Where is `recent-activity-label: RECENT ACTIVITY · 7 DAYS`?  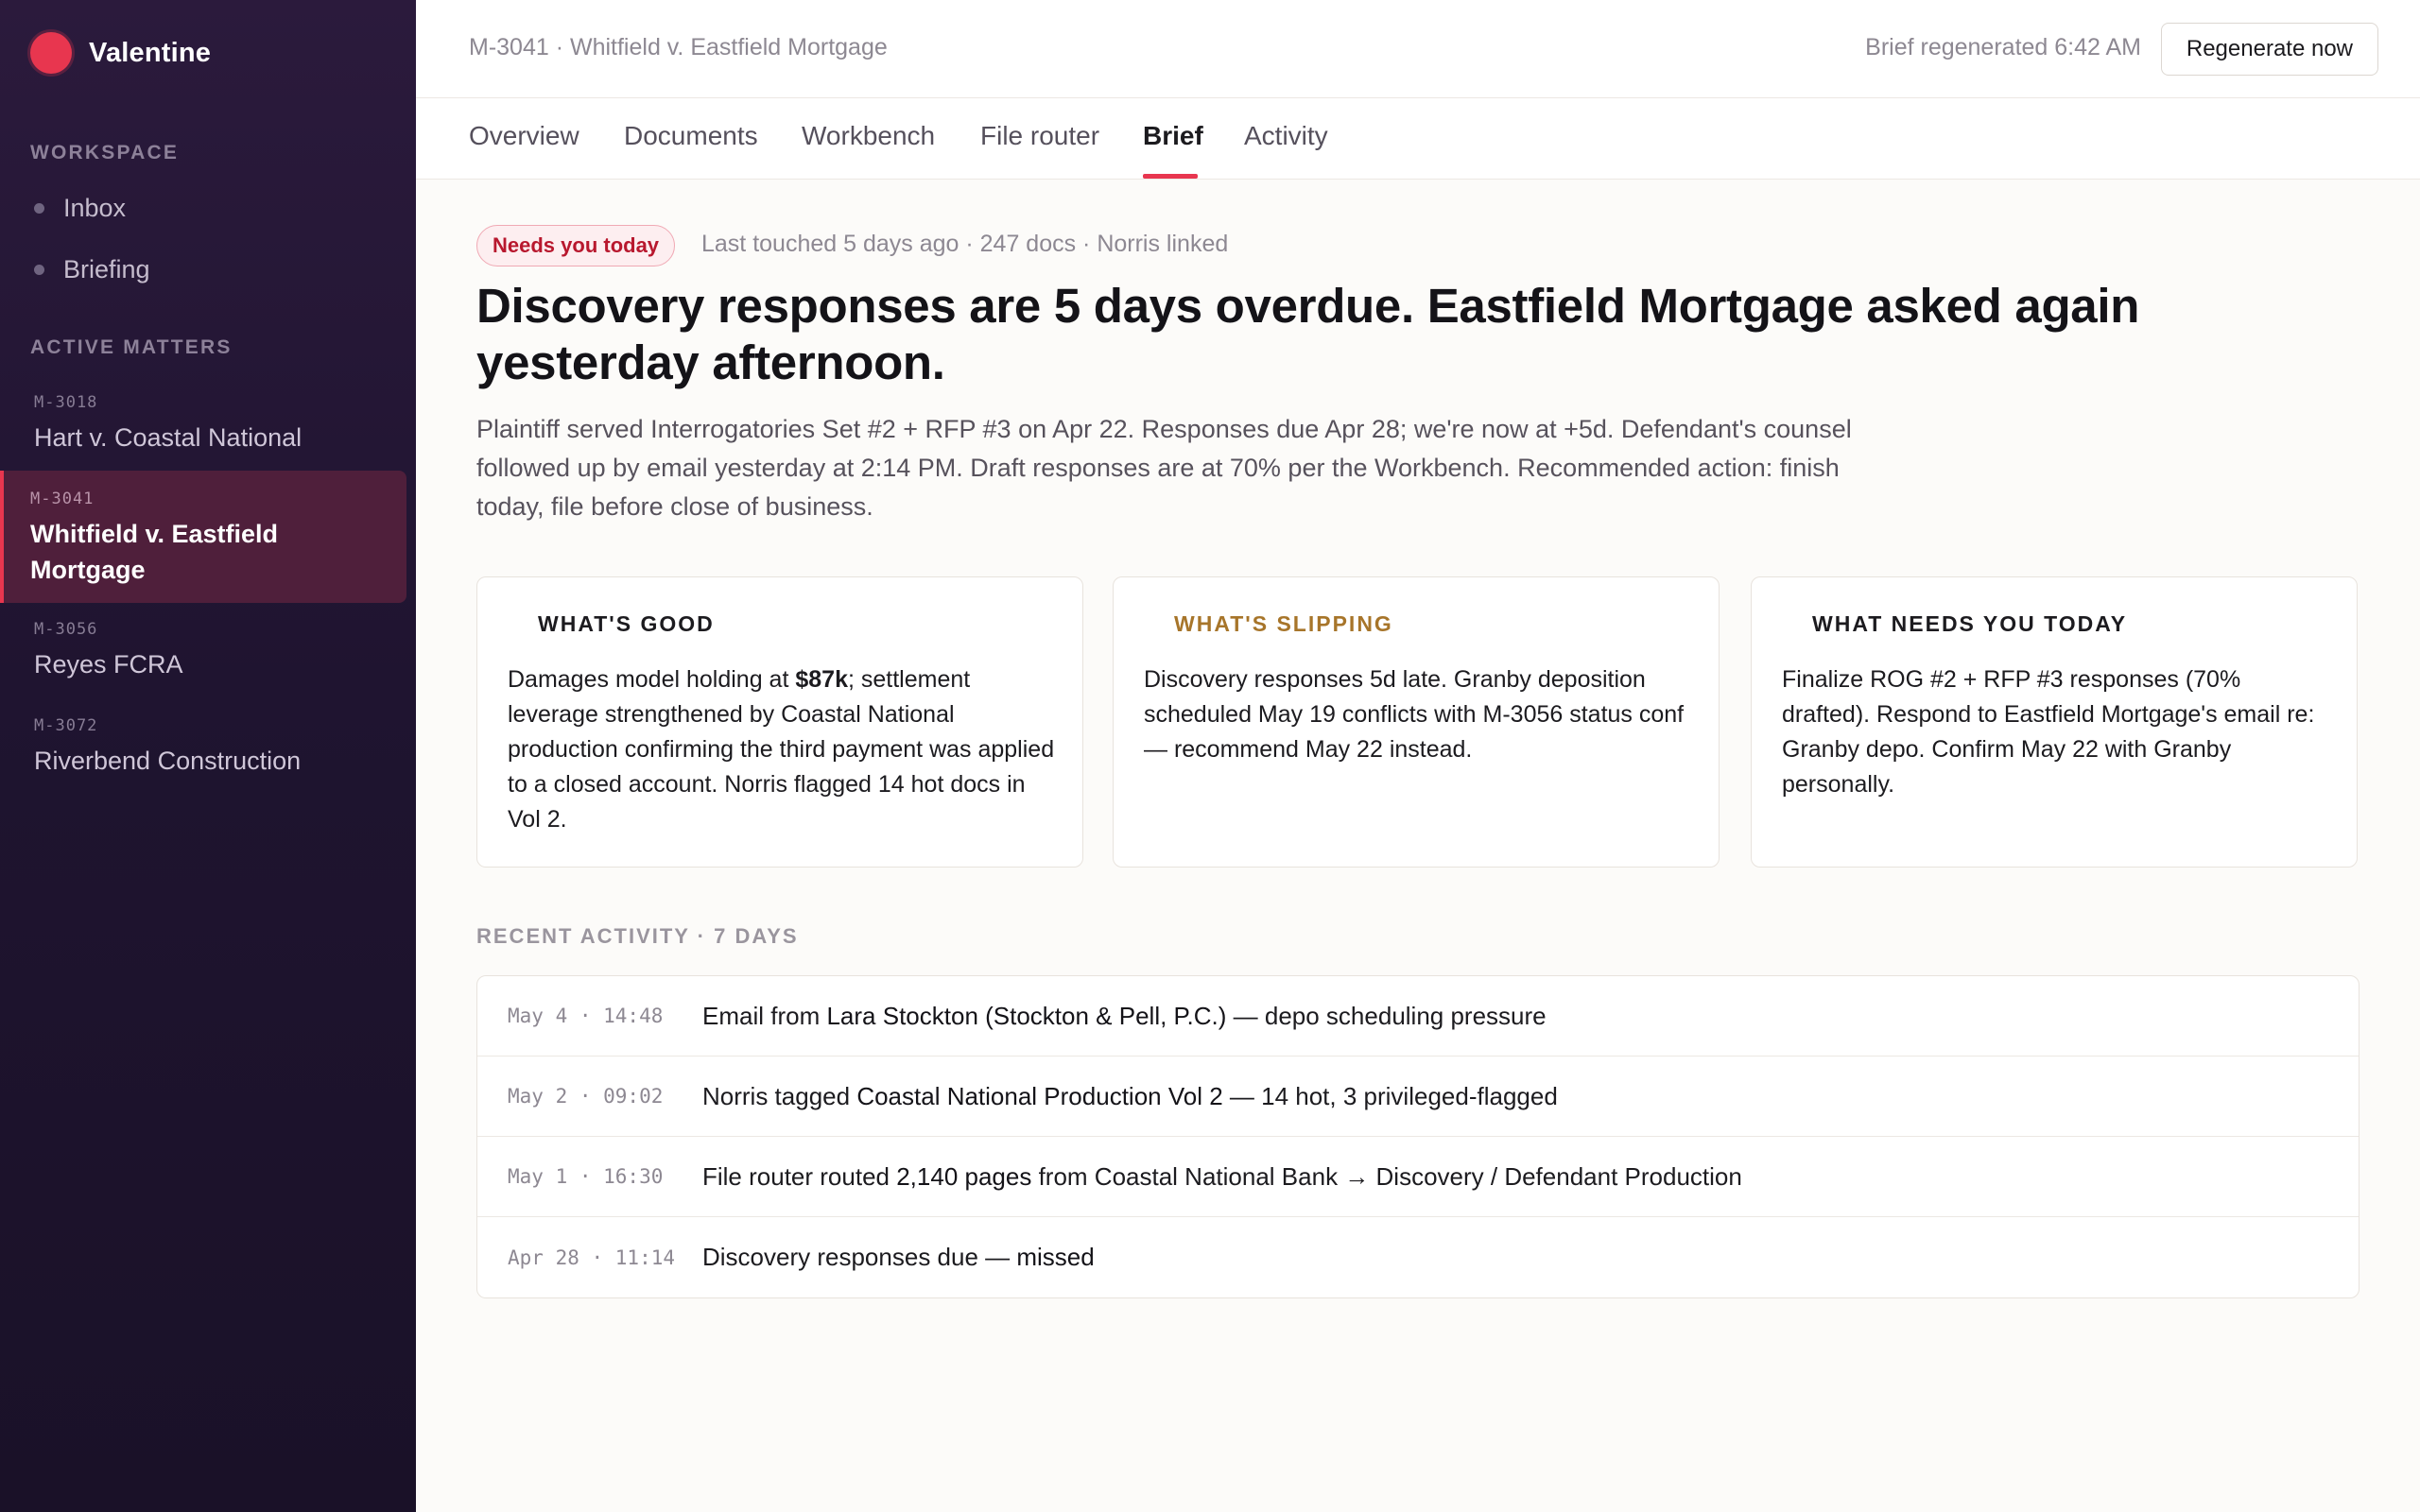 recent-activity-label: RECENT ACTIVITY · 7 DAYS is located at coordinates (637, 936).